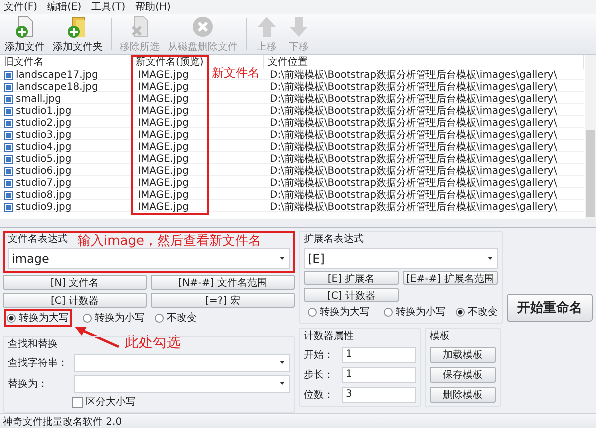 This screenshot has height=428, width=596. Describe the element at coordinates (66, 62) in the screenshot. I see `column-header: 旧文件名` at that location.